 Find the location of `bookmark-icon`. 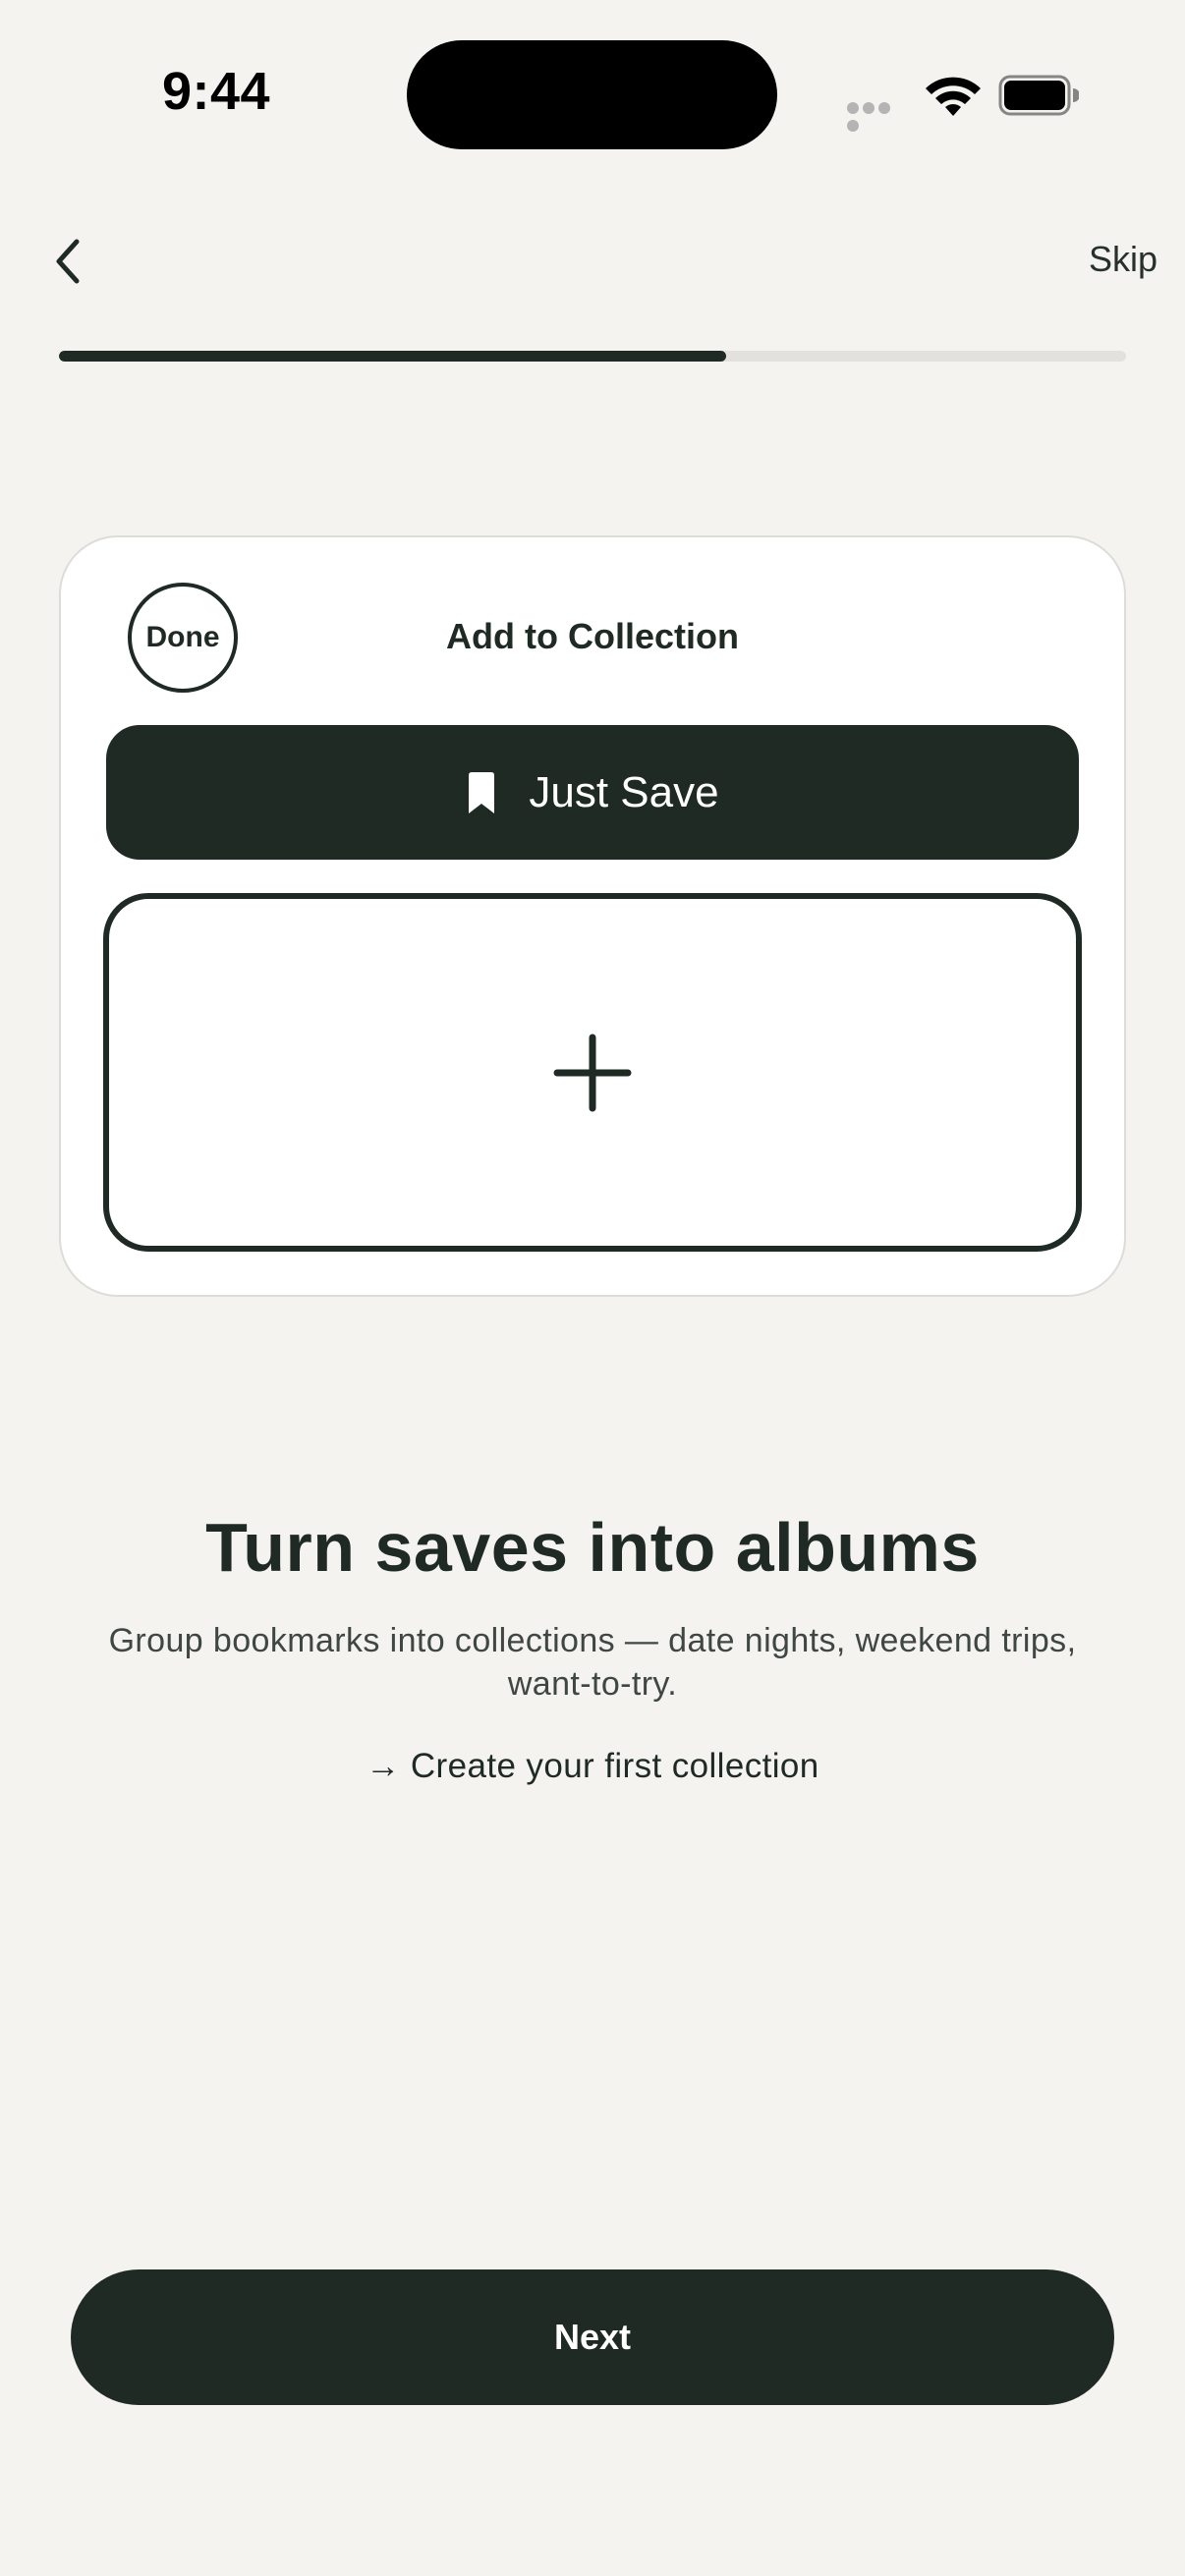

bookmark-icon is located at coordinates (482, 792).